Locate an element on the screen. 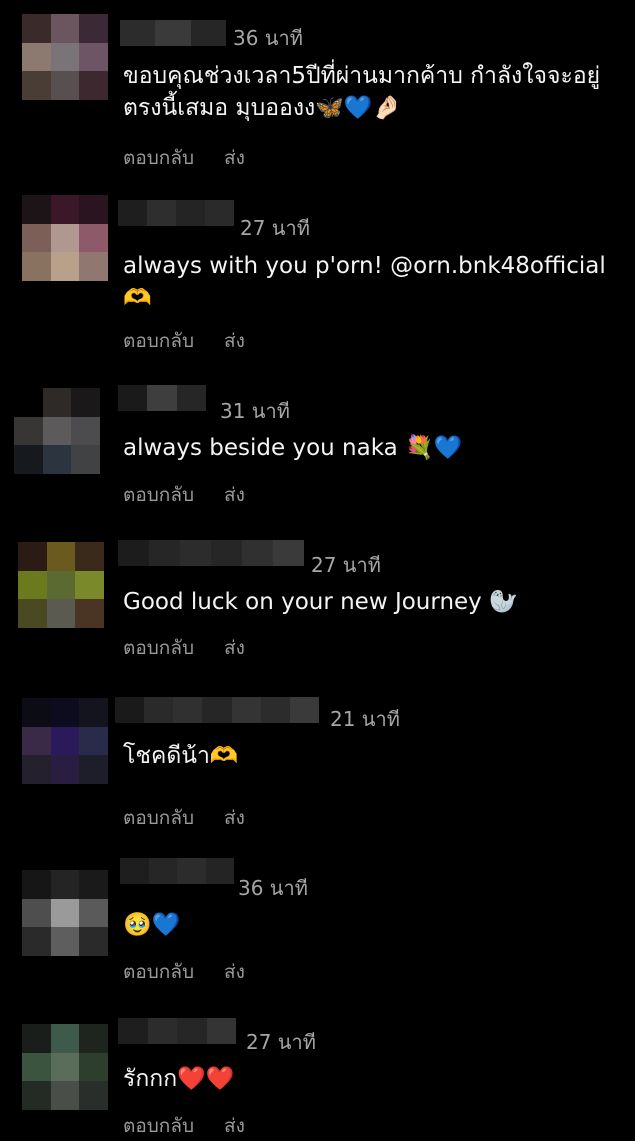 The width and height of the screenshot is (635, 1141). timestamp: 36 นาที is located at coordinates (273, 888).